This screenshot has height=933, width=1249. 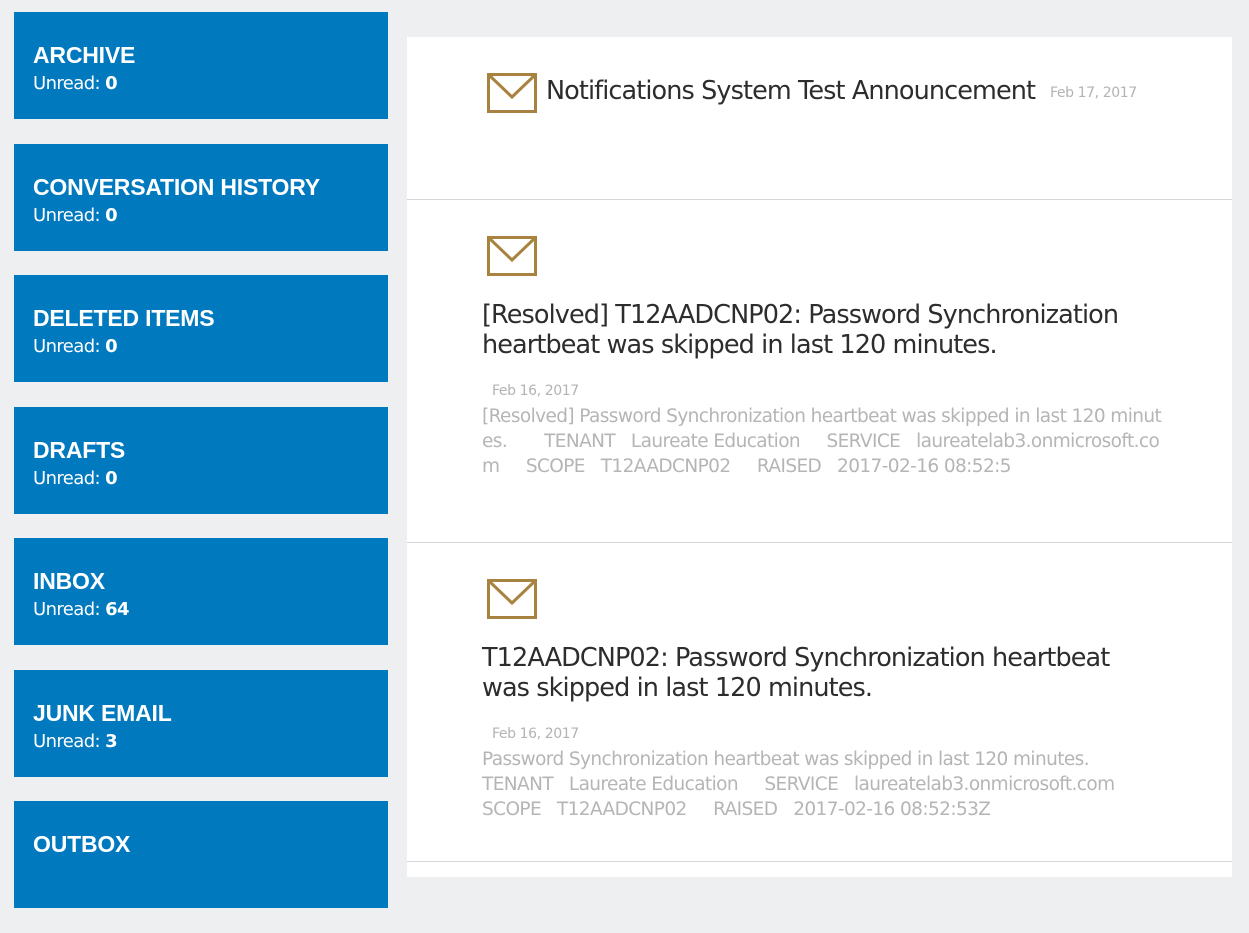 I want to click on unread-count: 64, so click(x=117, y=609).